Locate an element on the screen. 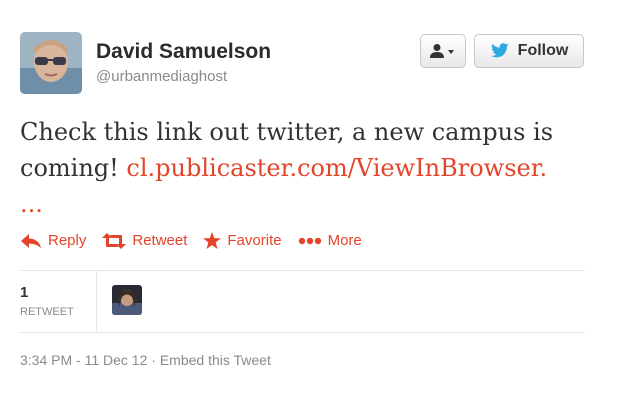  tweet-timestamp: 3:34 PM - 11 Dec 12 is located at coordinates (83, 360).